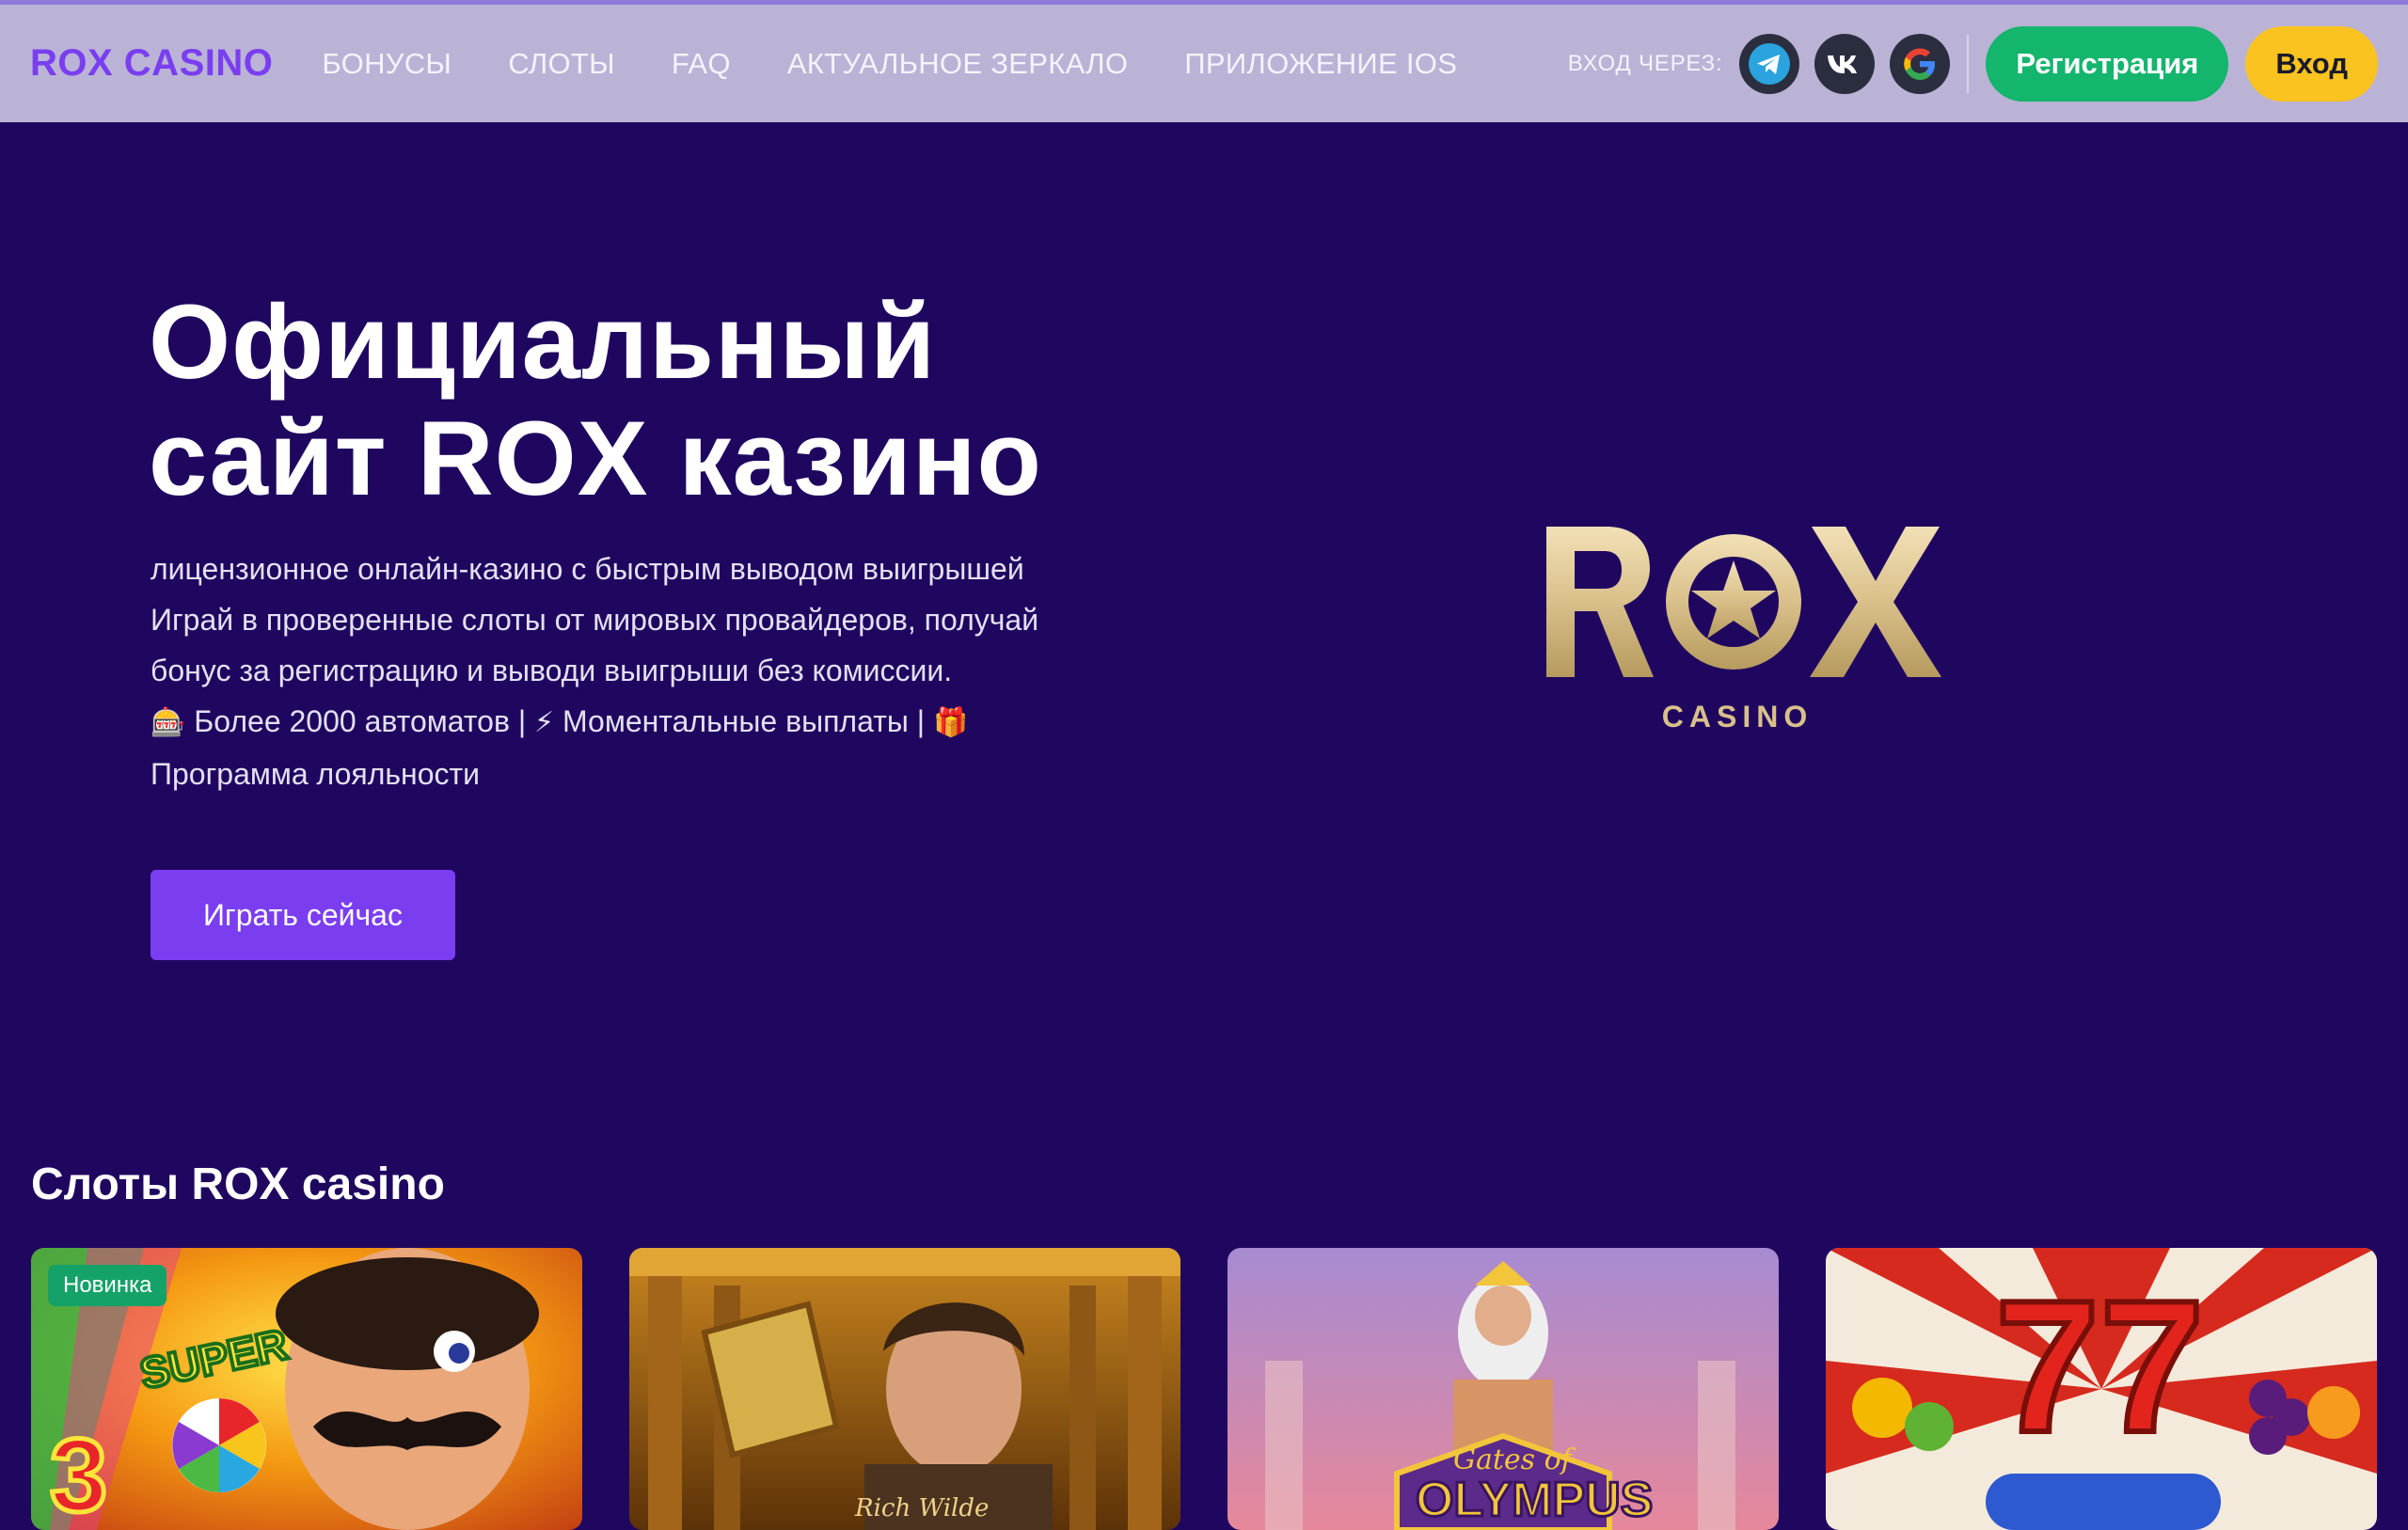  I want to click on hero-title-line1: Официальный, so click(543, 342).